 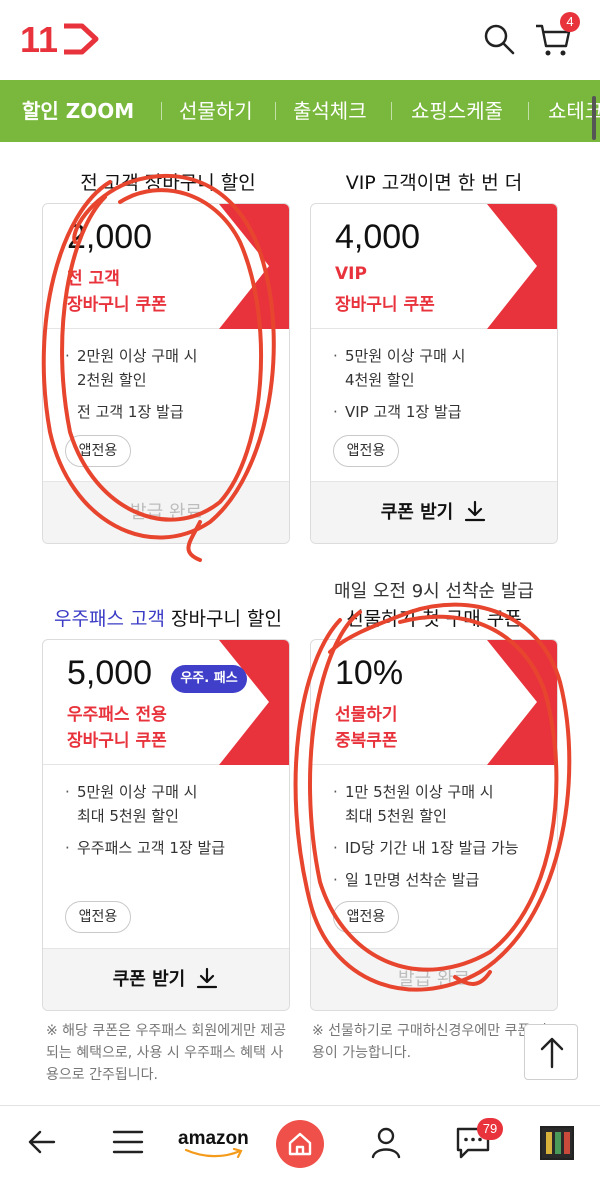 What do you see at coordinates (369, 673) in the screenshot?
I see `coupon-amount: 10%` at bounding box center [369, 673].